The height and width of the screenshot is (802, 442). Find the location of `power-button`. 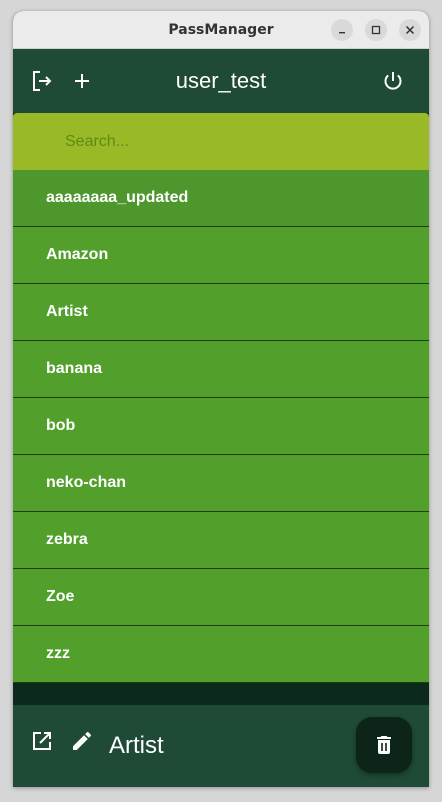

power-button is located at coordinates (393, 81).